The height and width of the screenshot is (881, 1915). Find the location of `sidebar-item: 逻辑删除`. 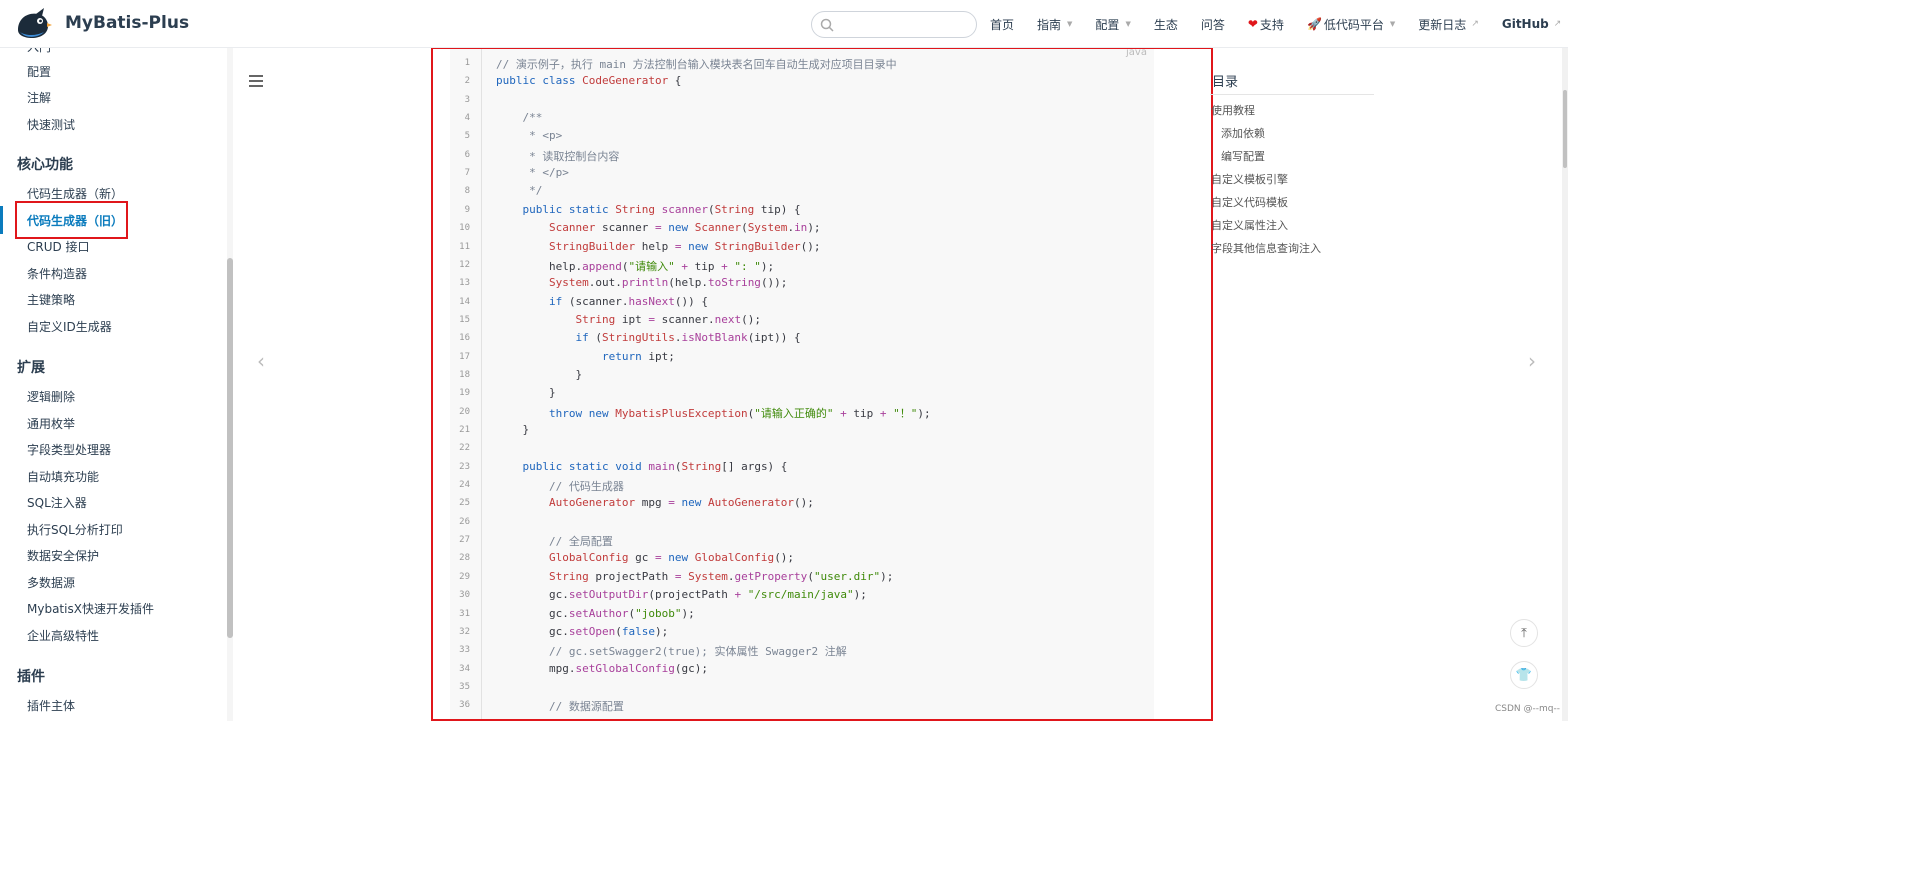

sidebar-item: 逻辑删除 is located at coordinates (51, 396).